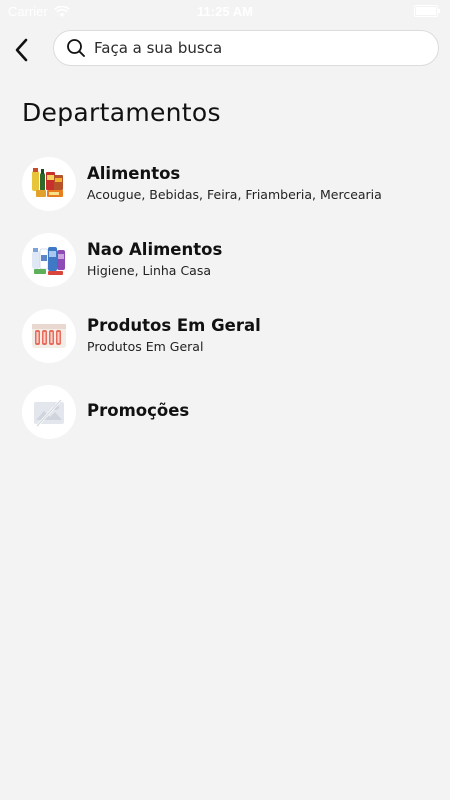  I want to click on battery-icon, so click(427, 11).